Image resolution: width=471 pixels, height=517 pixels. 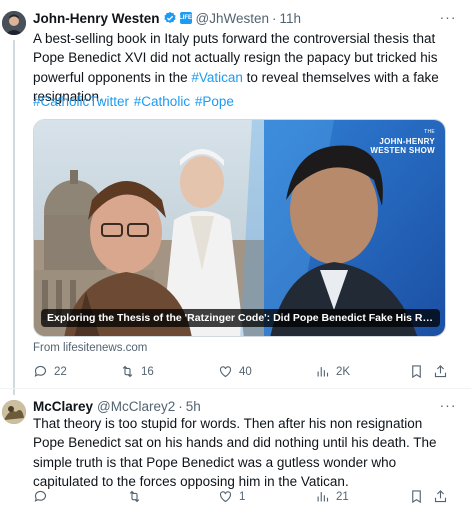 What do you see at coordinates (90, 348) in the screenshot?
I see `card-source: From lifesitenews.com` at bounding box center [90, 348].